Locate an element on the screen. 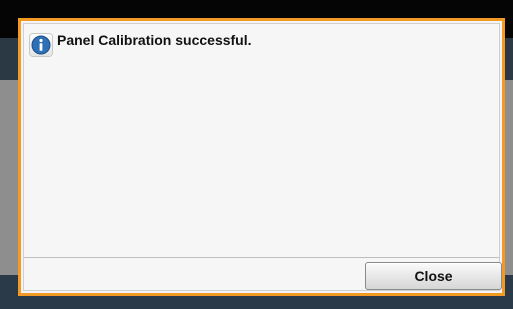  dialog-message: Panel Calibration successful. is located at coordinates (154, 40).